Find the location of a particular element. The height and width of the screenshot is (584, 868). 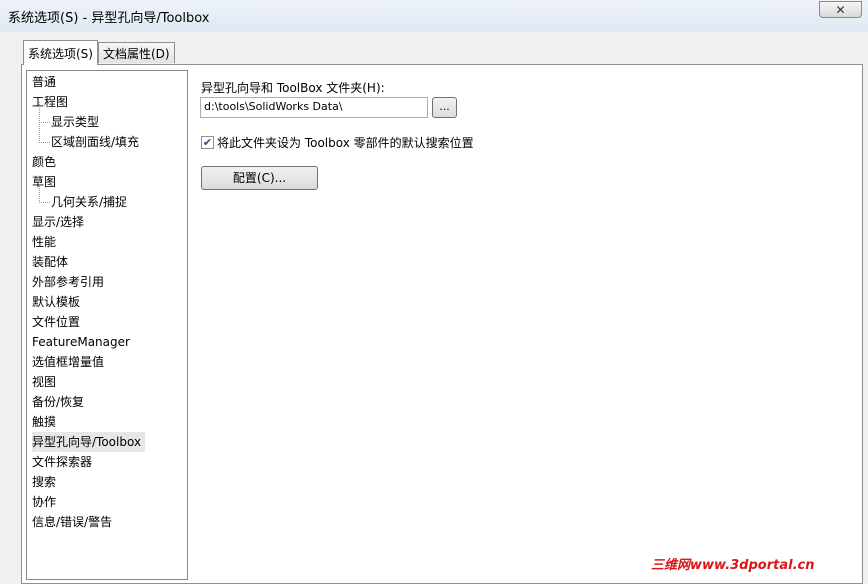

tab-system-options: 系统选项(S) is located at coordinates (60, 52).